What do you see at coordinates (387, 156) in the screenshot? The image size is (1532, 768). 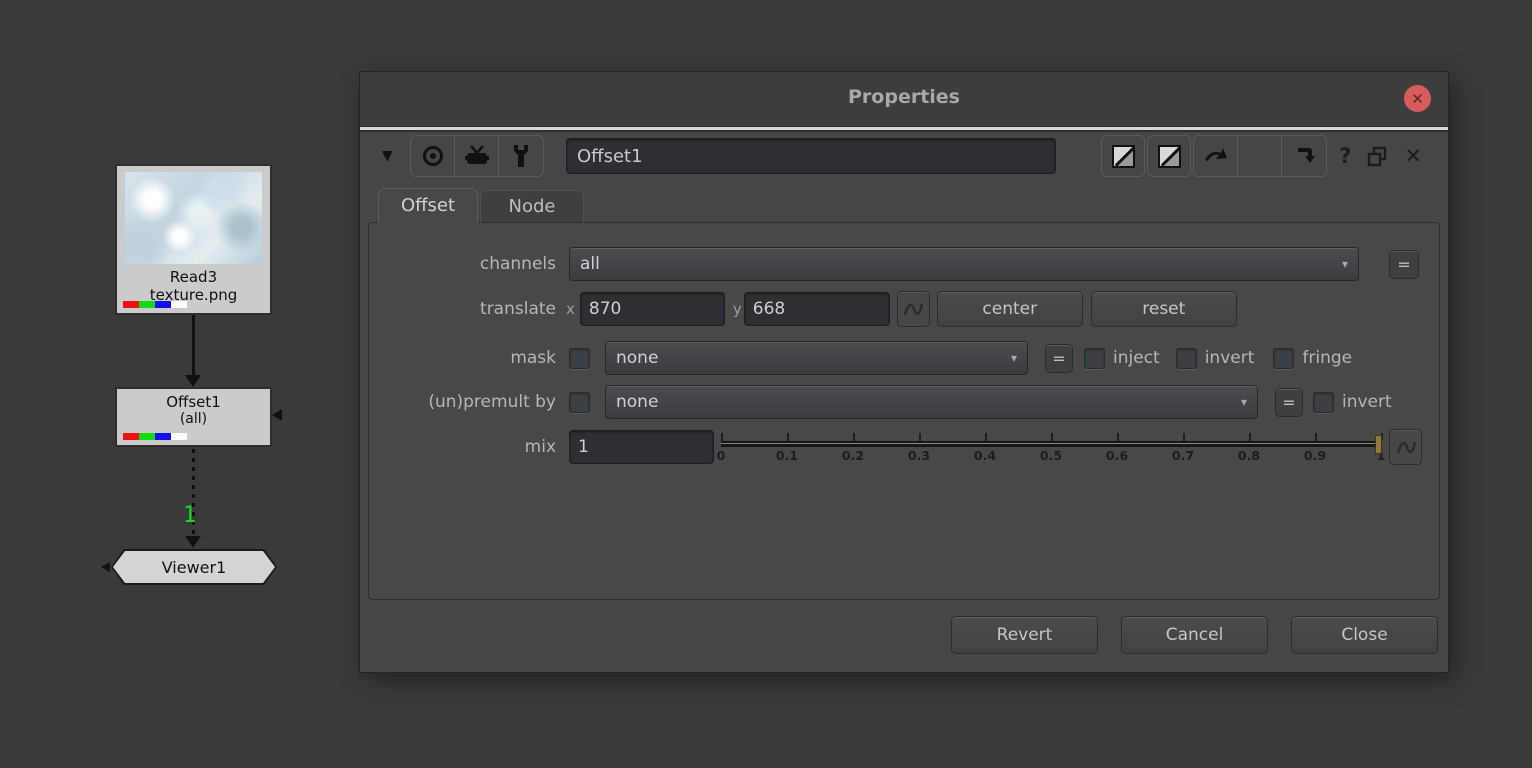 I see `dropdown-triangle-icon: ▼` at bounding box center [387, 156].